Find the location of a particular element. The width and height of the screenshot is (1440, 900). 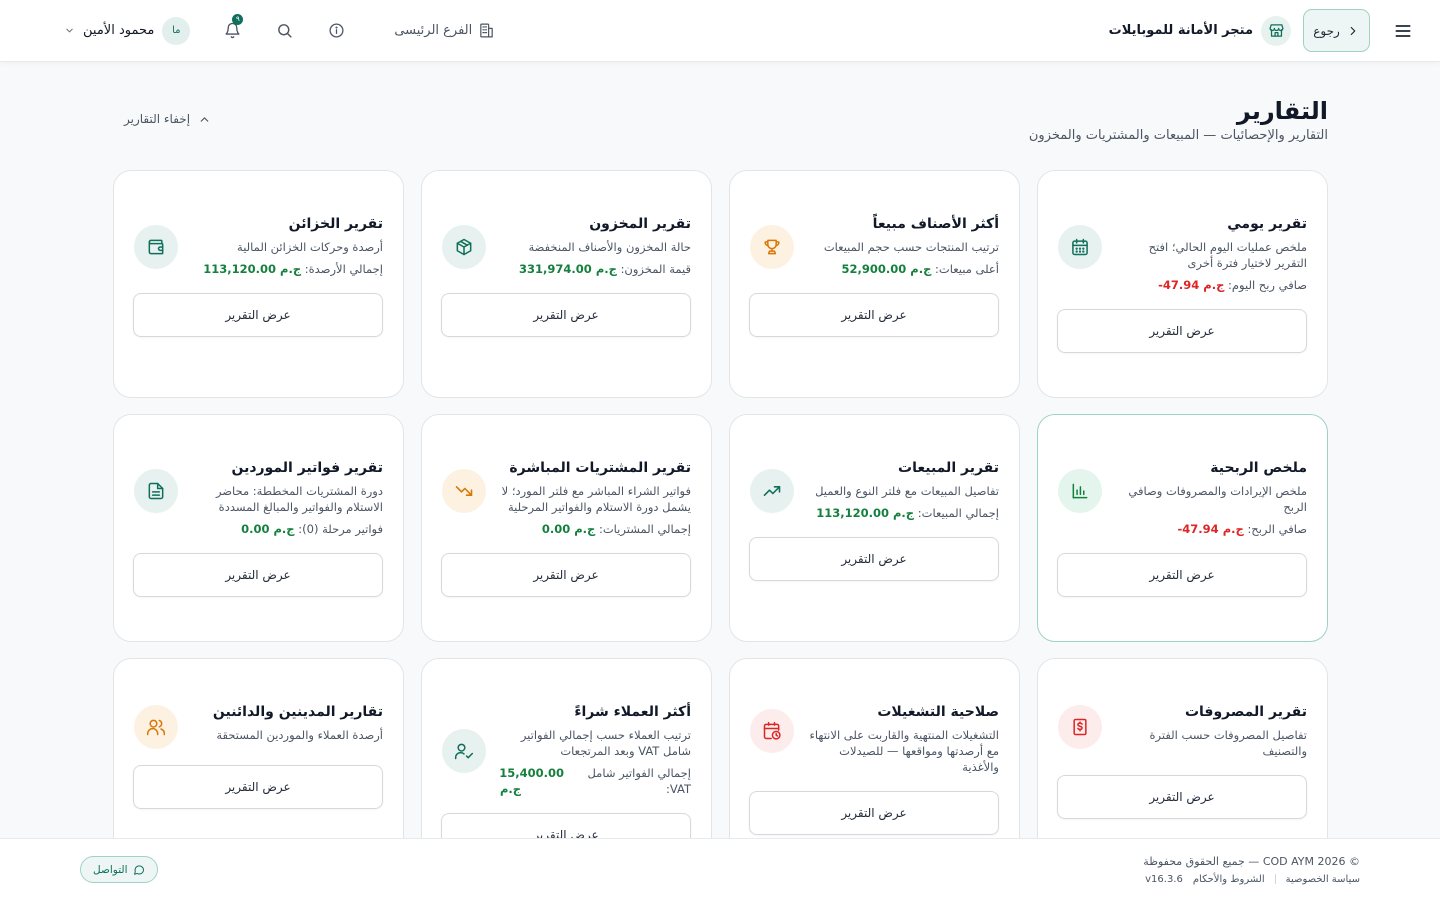

package-icon is located at coordinates (464, 247).